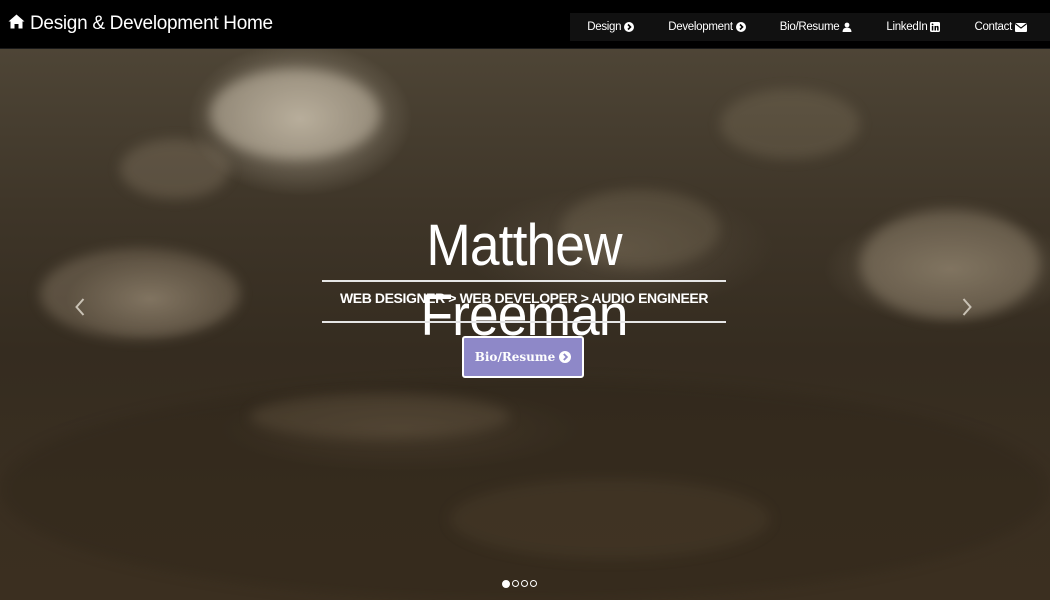  Describe the element at coordinates (1021, 27) in the screenshot. I see `envelope-icon` at that location.